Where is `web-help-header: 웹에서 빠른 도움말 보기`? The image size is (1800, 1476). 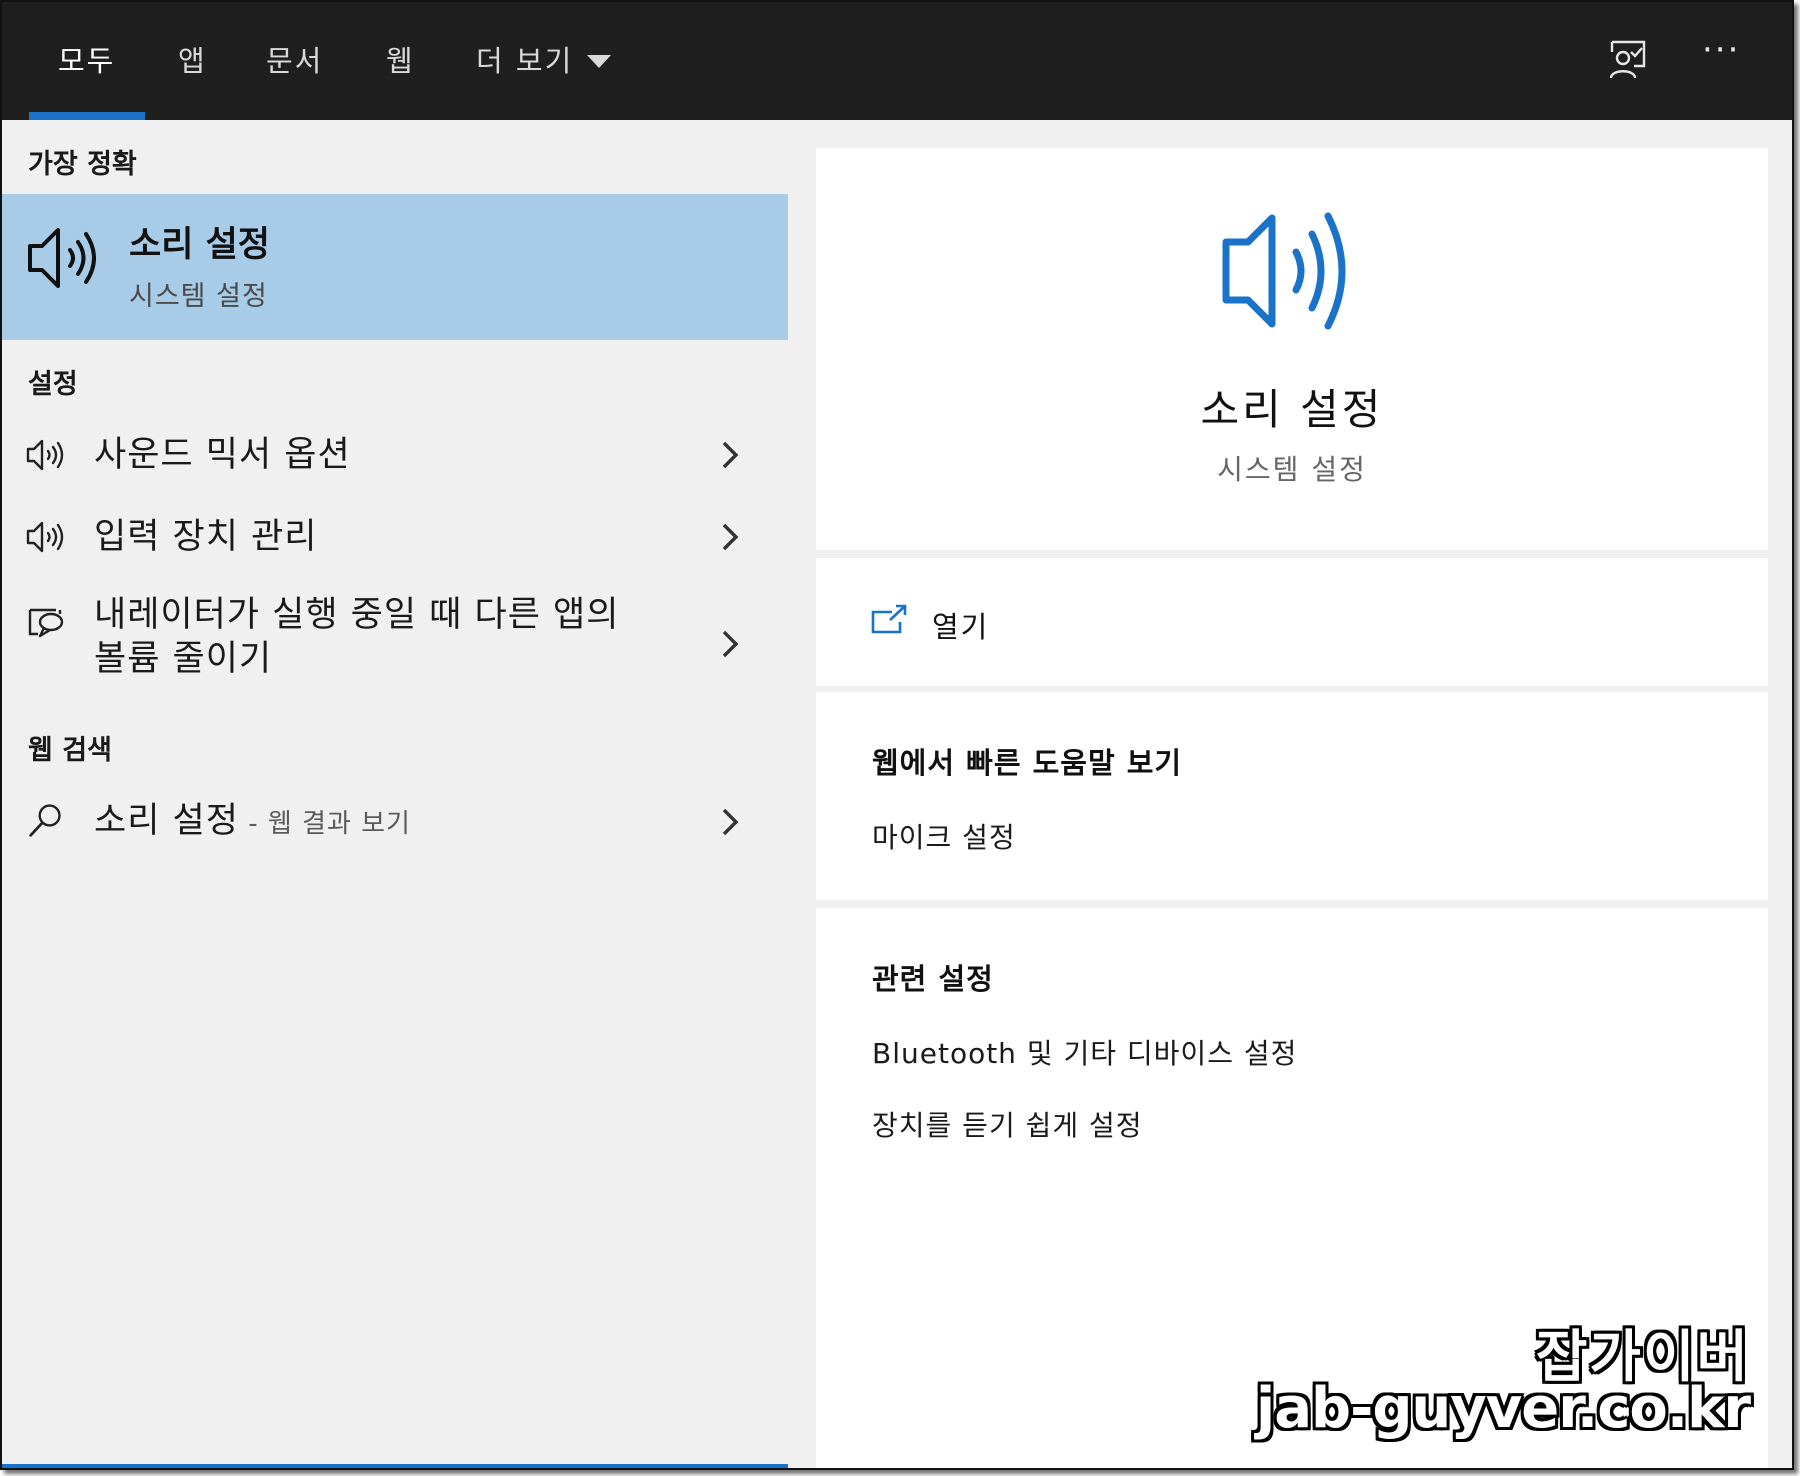 web-help-header: 웹에서 빠른 도움말 보기 is located at coordinates (1027, 763).